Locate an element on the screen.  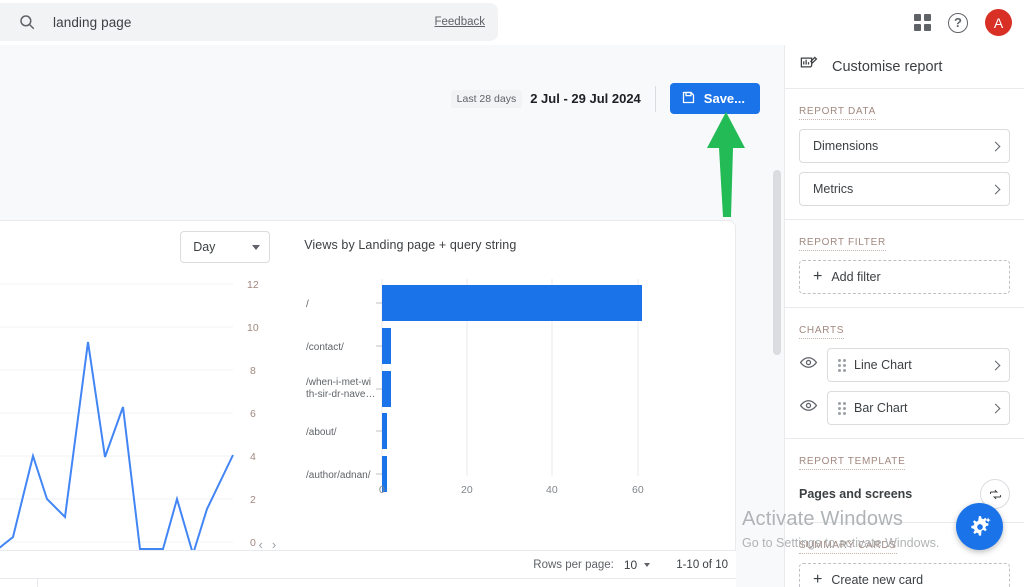
save-disk-icon is located at coordinates (688, 99).